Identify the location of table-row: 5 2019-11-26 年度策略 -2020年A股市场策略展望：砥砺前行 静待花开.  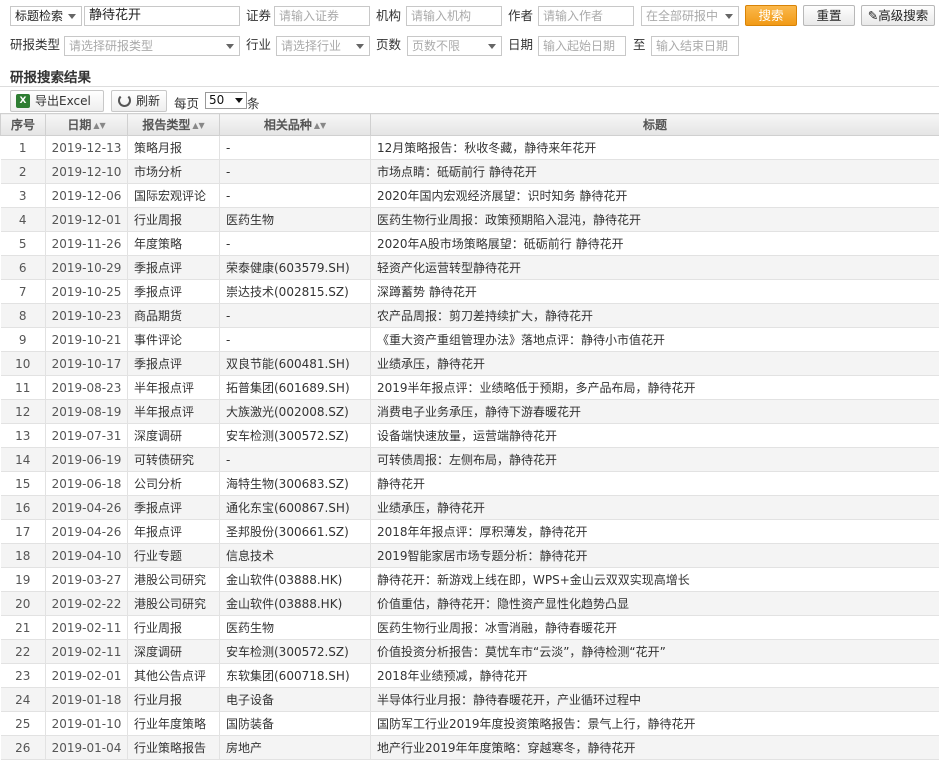
(469, 243).